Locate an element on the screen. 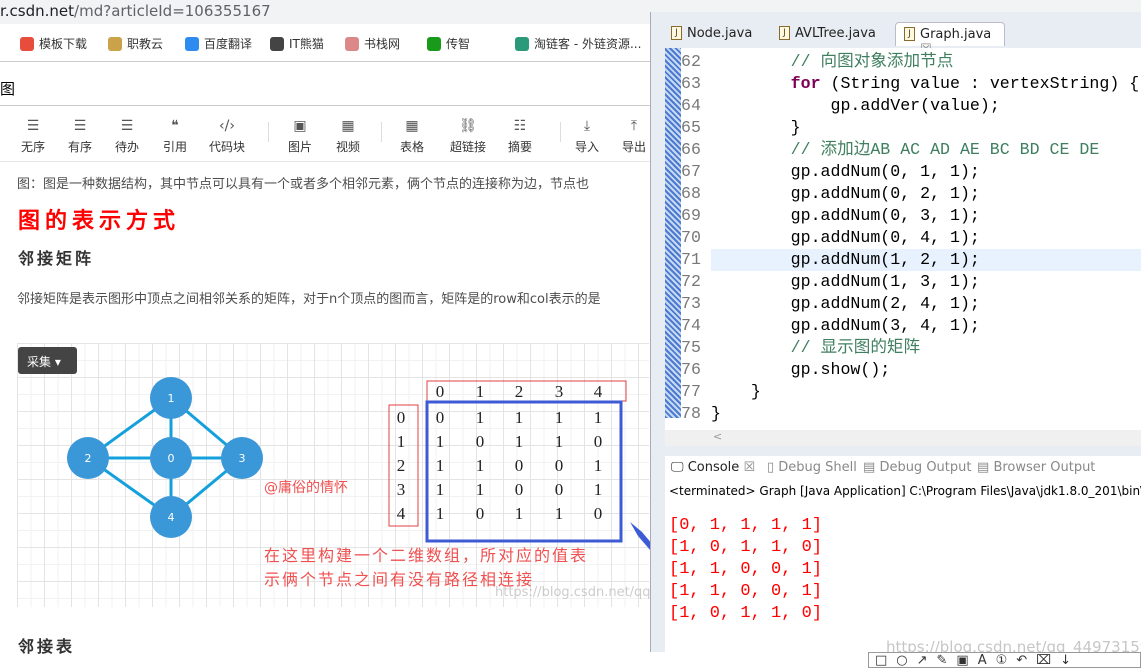  row-label: 4 is located at coordinates (401, 513).